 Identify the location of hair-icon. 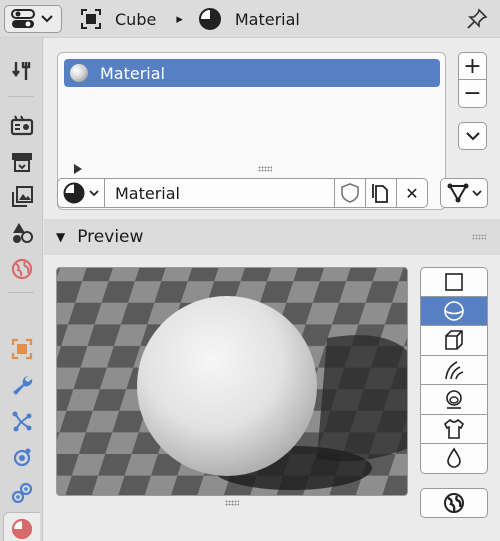
(454, 370).